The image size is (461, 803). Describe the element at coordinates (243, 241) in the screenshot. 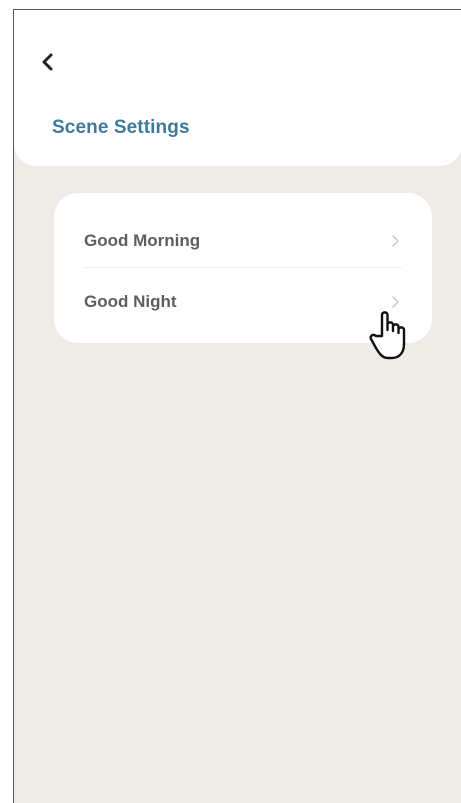

I see `scene-item-good-morning: Good Morning` at that location.